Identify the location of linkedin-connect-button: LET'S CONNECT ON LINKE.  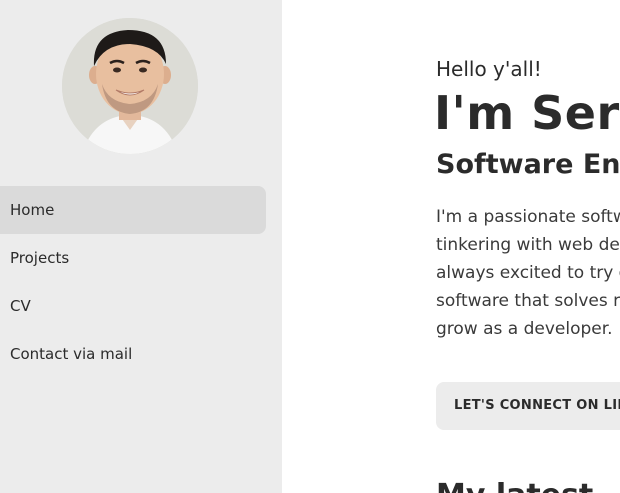
(528, 406).